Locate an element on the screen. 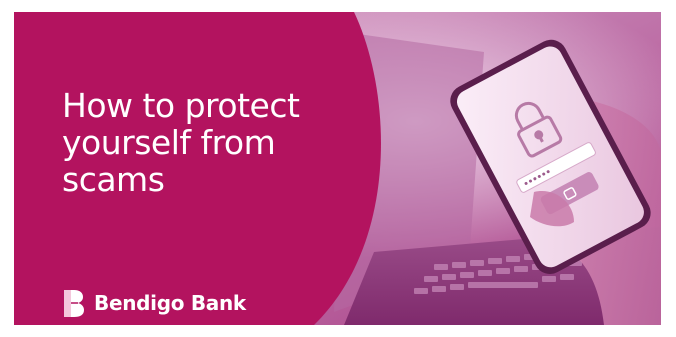 This screenshot has height=337, width=676. bendigo-b-logo-icon is located at coordinates (74, 303).